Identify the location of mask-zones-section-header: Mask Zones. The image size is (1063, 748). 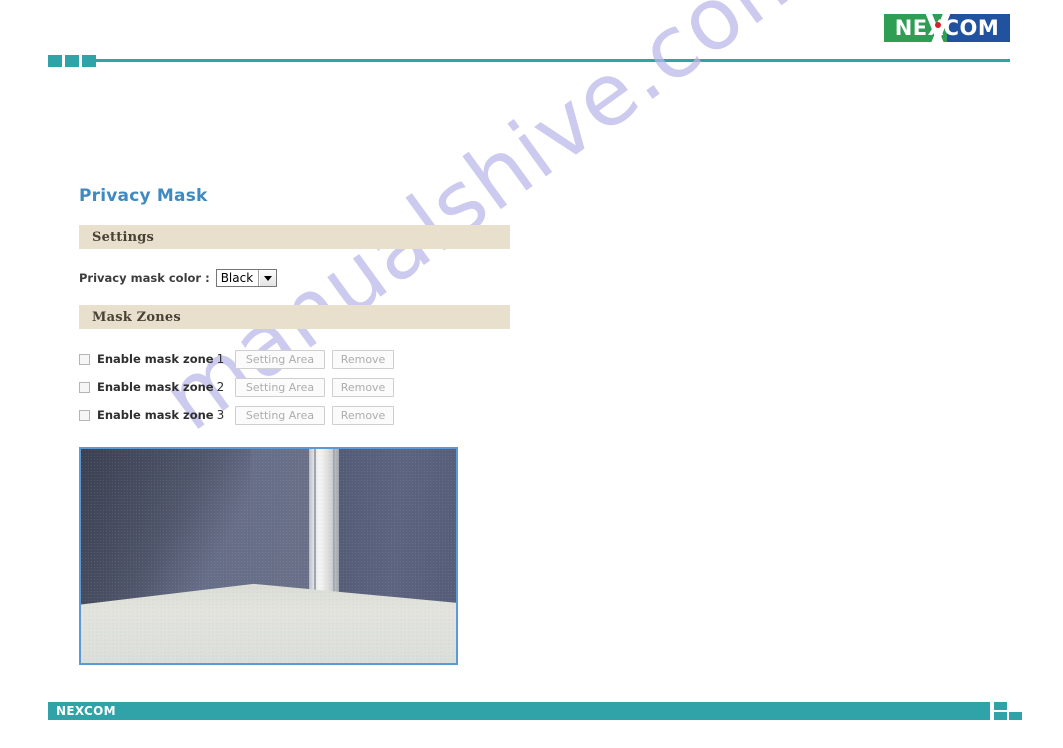
(294, 317).